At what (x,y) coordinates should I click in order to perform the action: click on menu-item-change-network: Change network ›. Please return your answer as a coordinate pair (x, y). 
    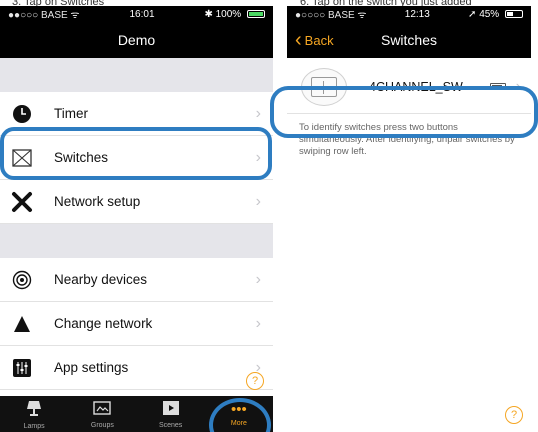
    Looking at the image, I should click on (136, 324).